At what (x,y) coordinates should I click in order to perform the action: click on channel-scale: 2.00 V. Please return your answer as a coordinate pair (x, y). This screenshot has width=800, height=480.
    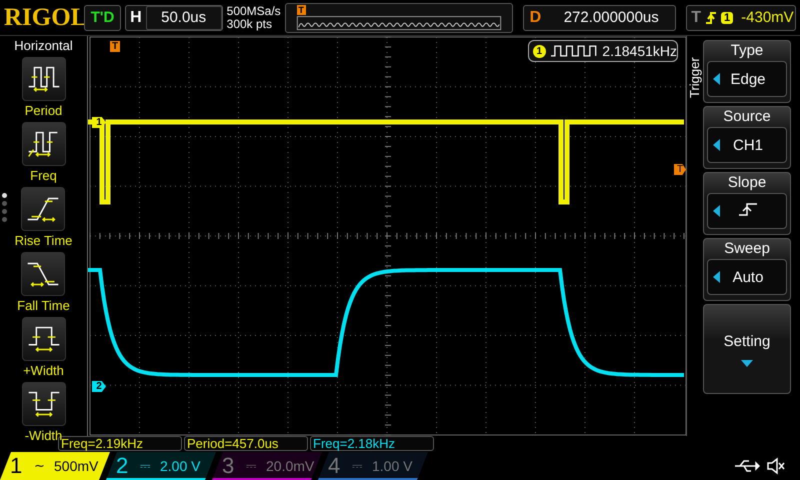
    Looking at the image, I should click on (180, 466).